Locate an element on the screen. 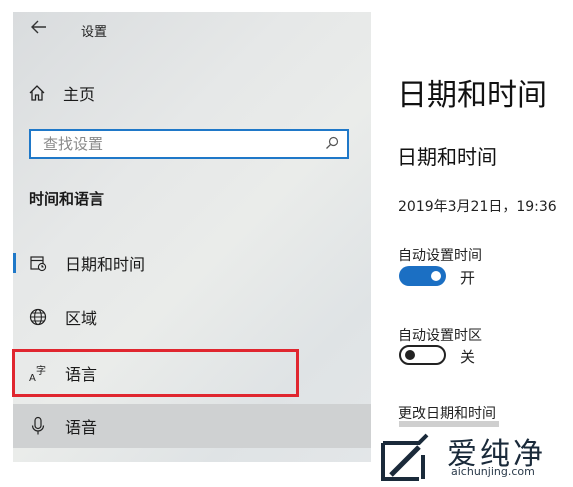 This screenshot has height=487, width=573. home-icon is located at coordinates (37, 93).